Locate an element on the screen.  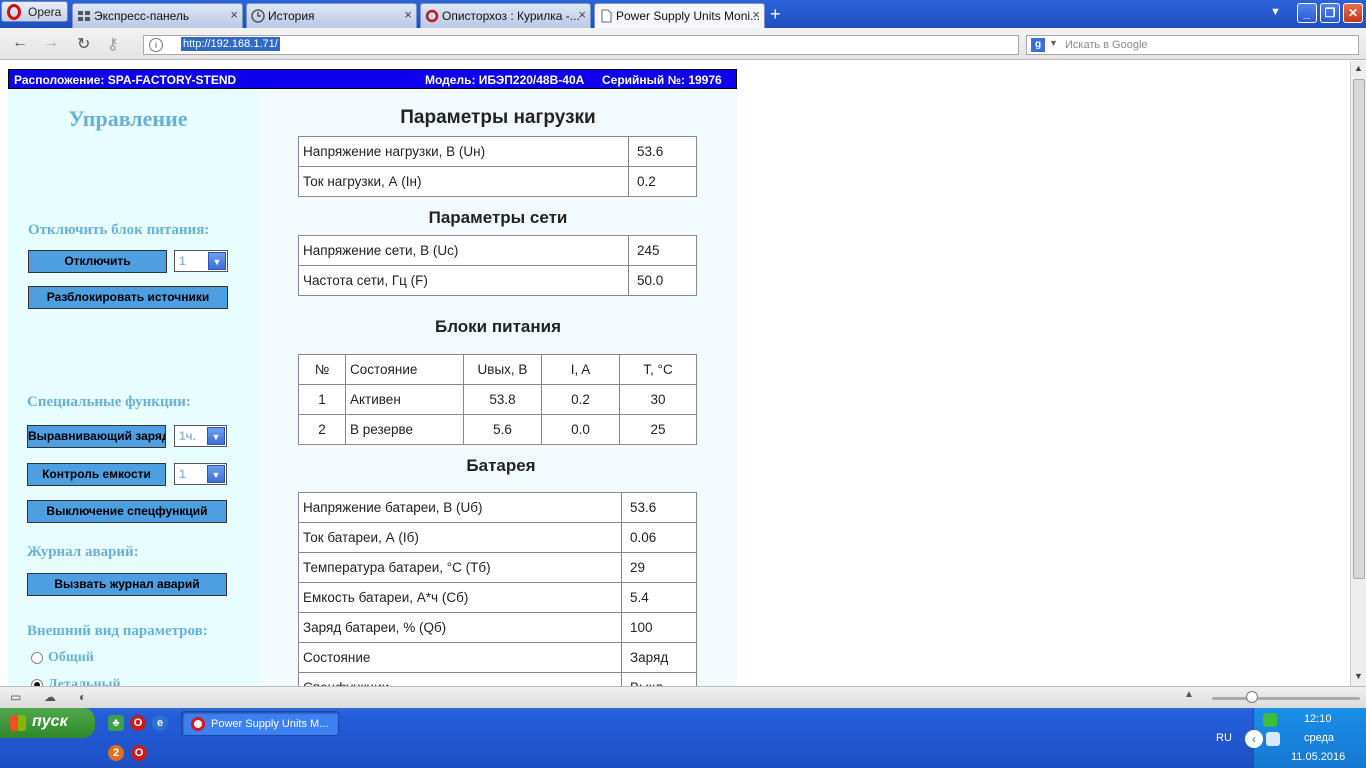
vertical-scrollbar: ▲ ▼ is located at coordinates (1358, 373).